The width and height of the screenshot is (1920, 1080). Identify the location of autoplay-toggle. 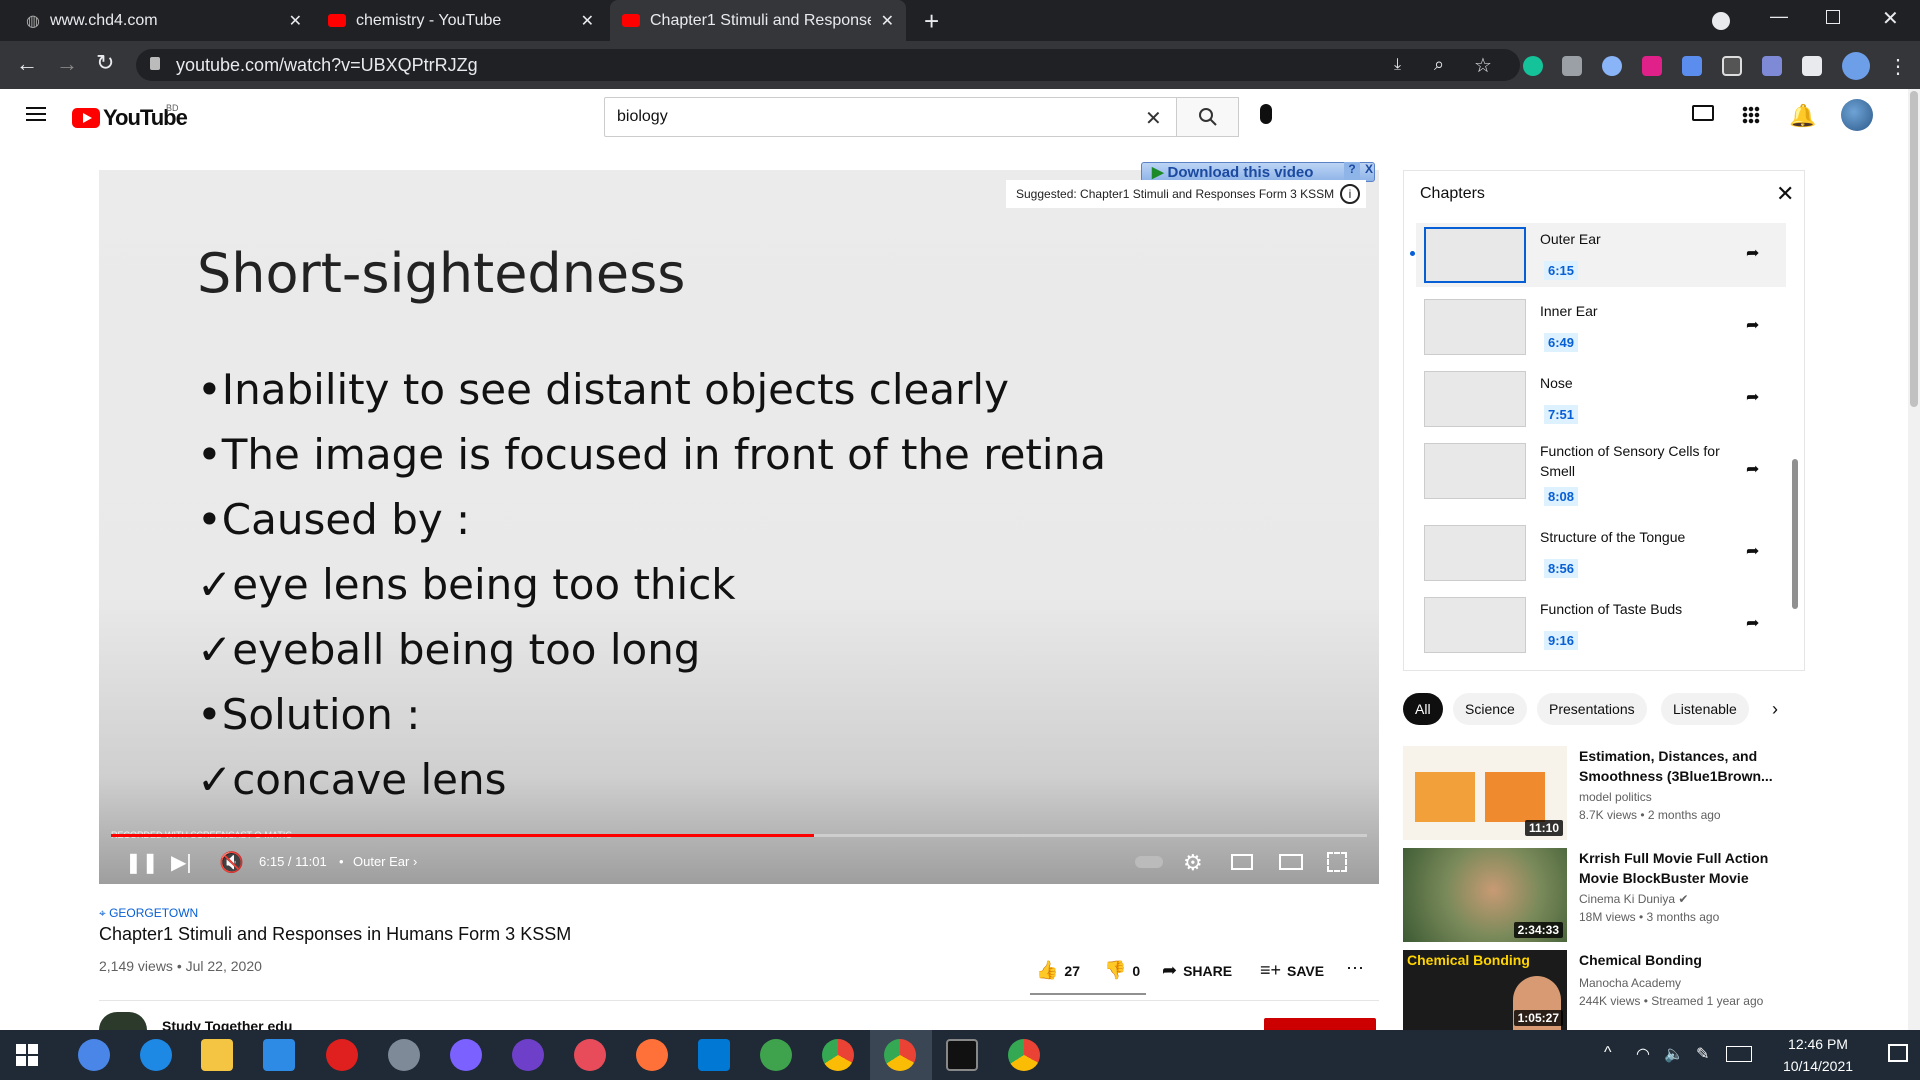
(1149, 862).